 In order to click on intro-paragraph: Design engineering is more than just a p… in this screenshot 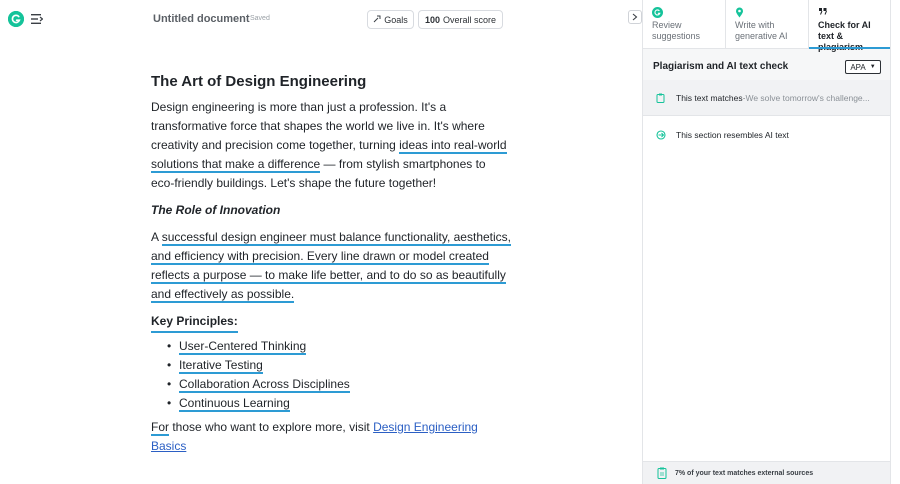, I will do `click(331, 145)`.